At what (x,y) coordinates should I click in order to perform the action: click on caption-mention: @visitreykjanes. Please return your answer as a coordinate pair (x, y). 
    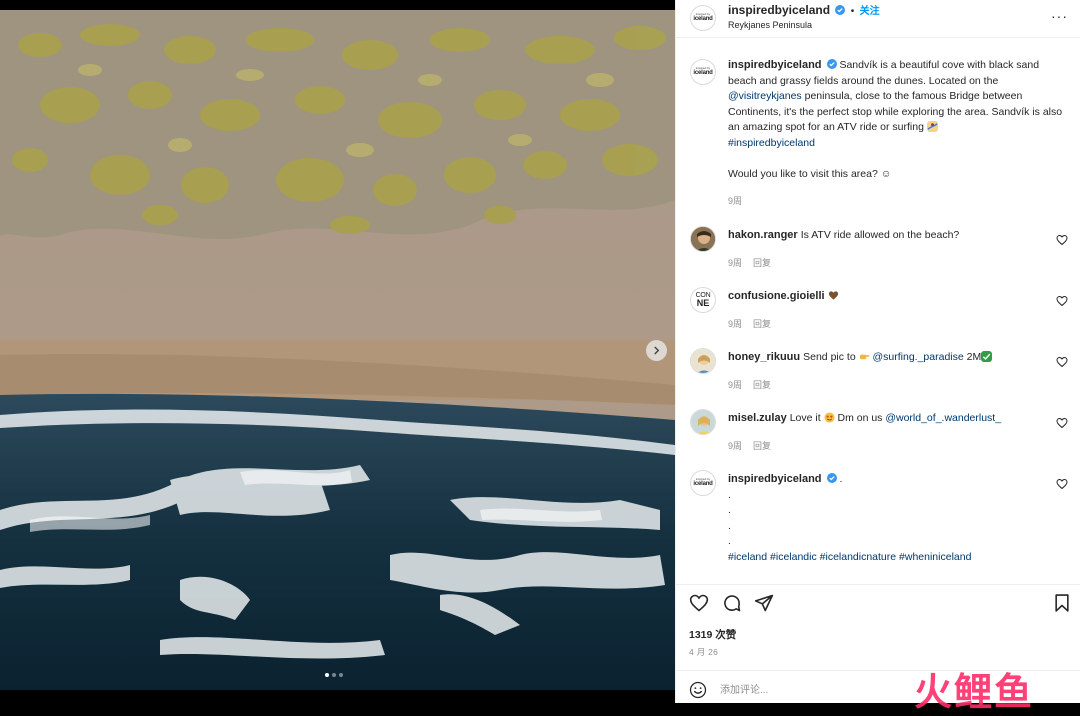
    Looking at the image, I should click on (765, 96).